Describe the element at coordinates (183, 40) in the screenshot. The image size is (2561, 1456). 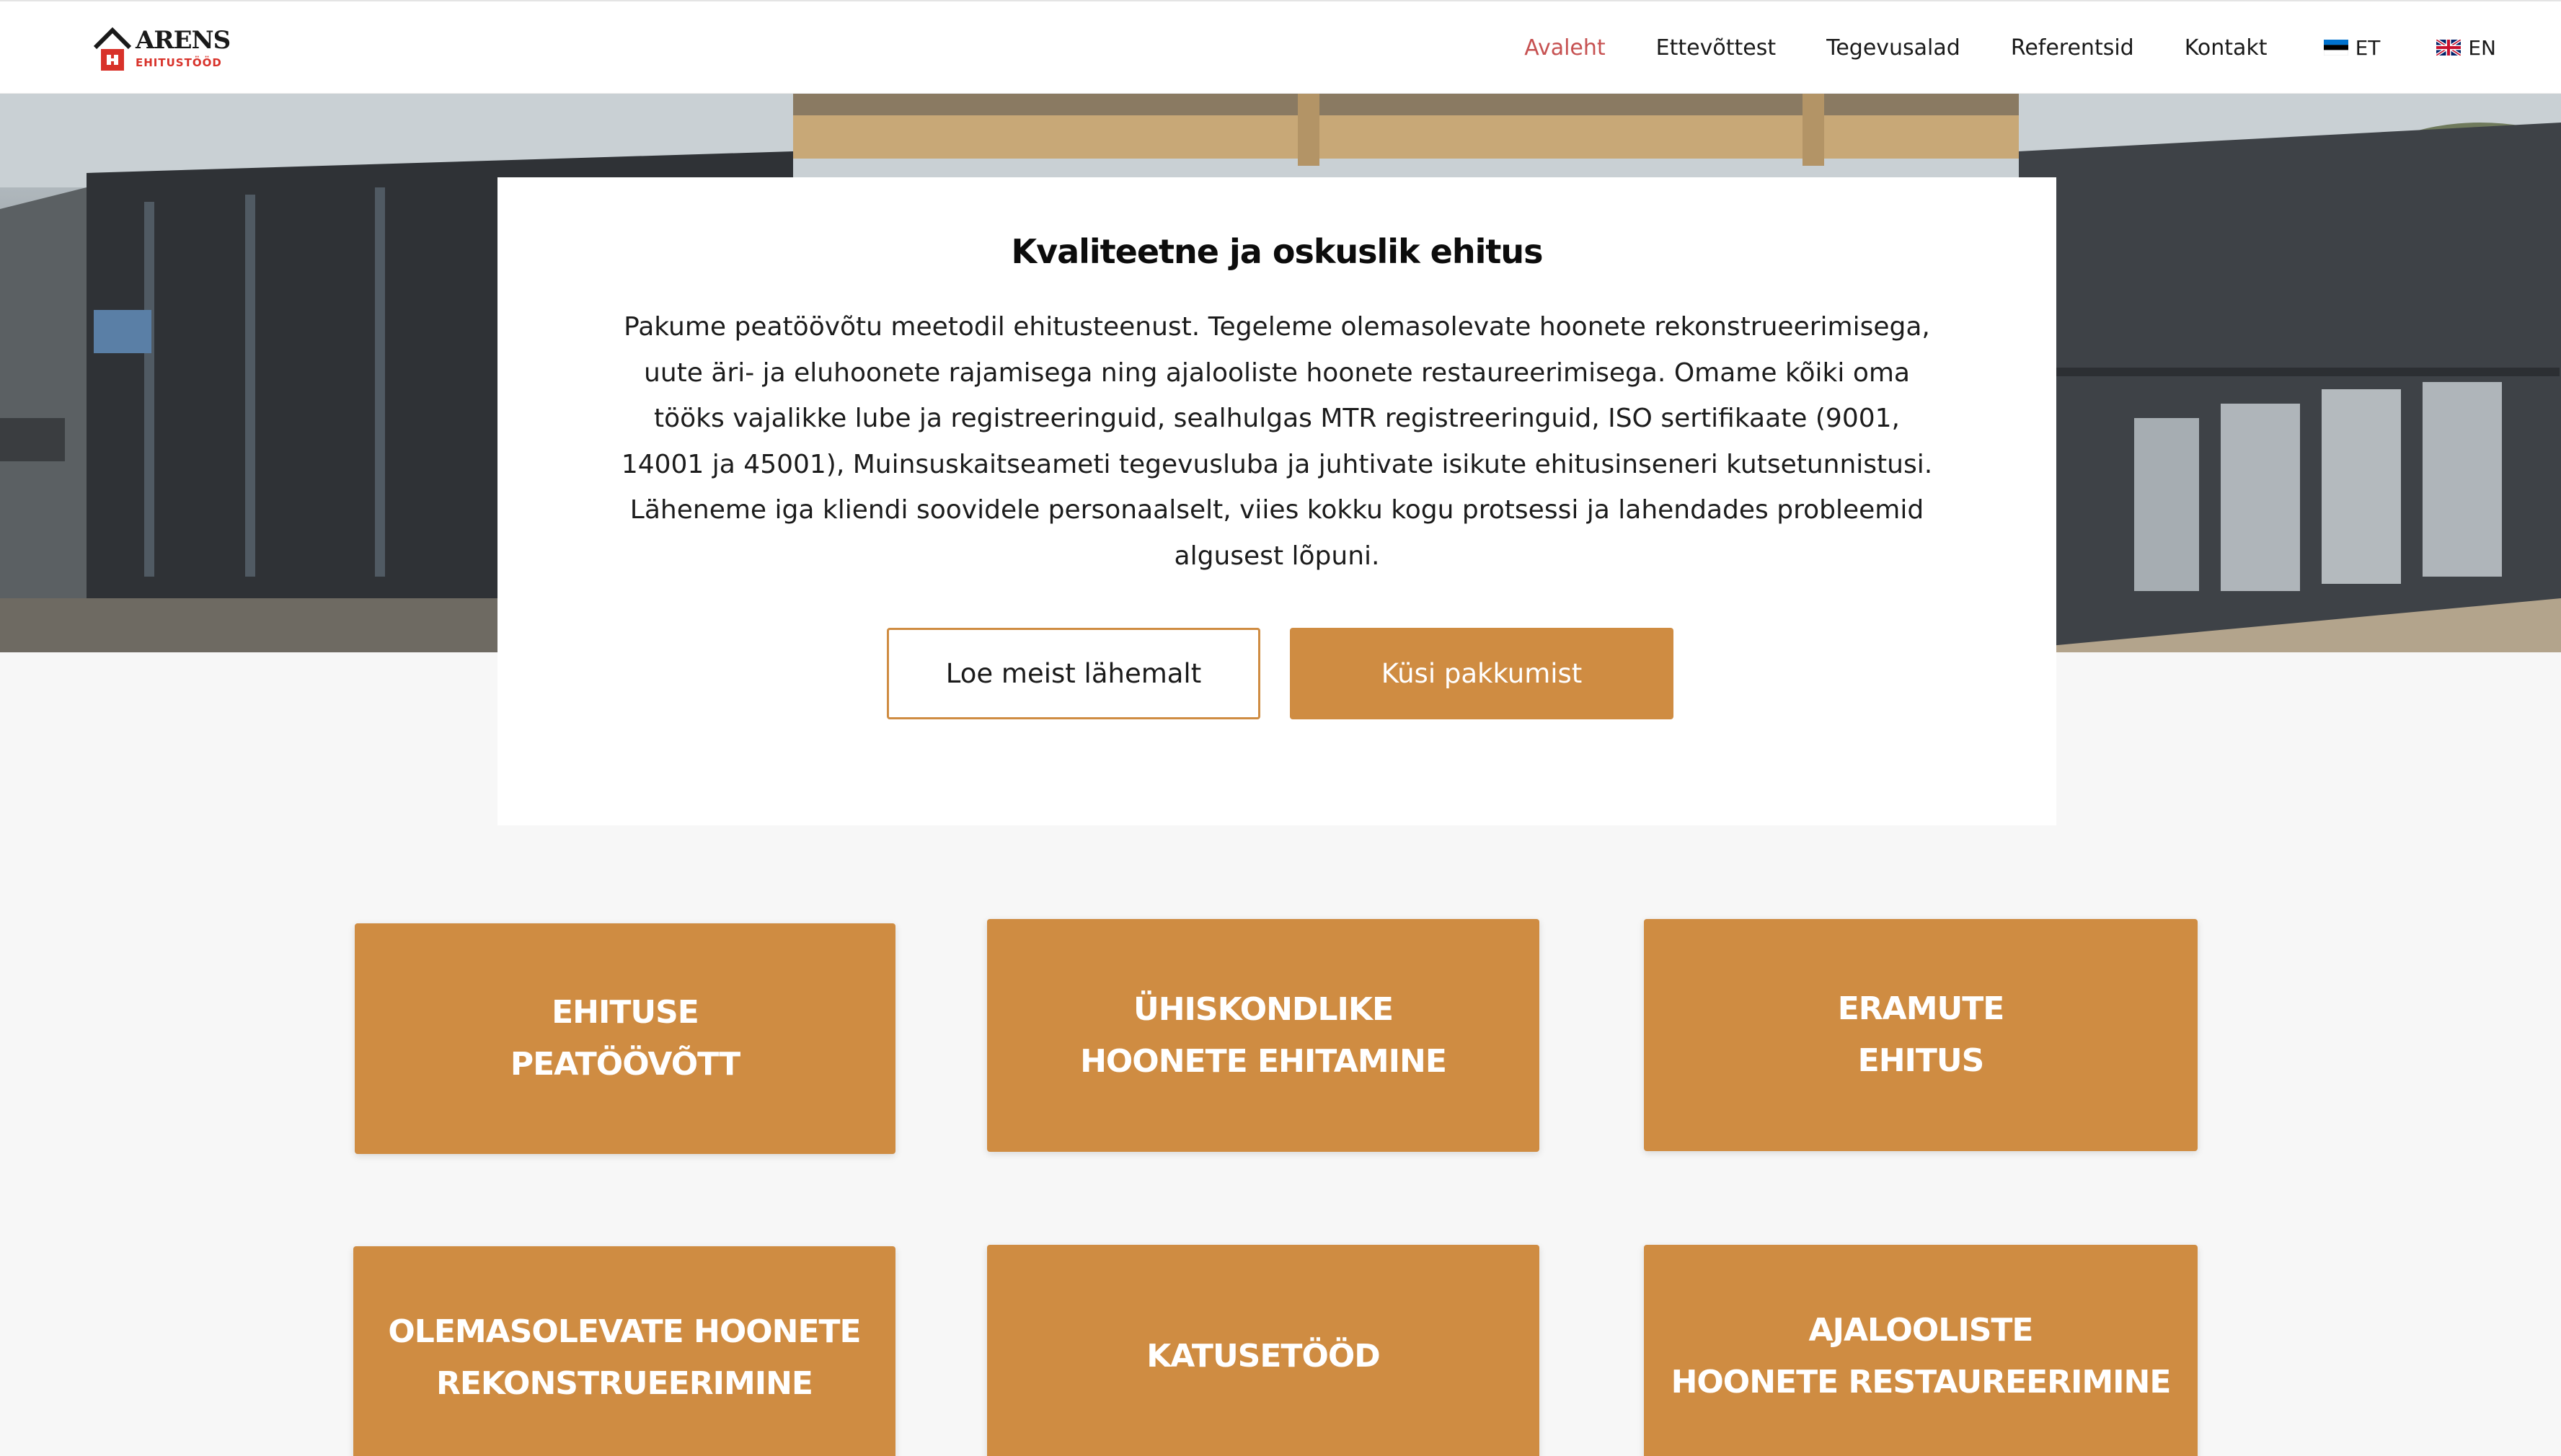
I see `logo-name: ARENS` at that location.